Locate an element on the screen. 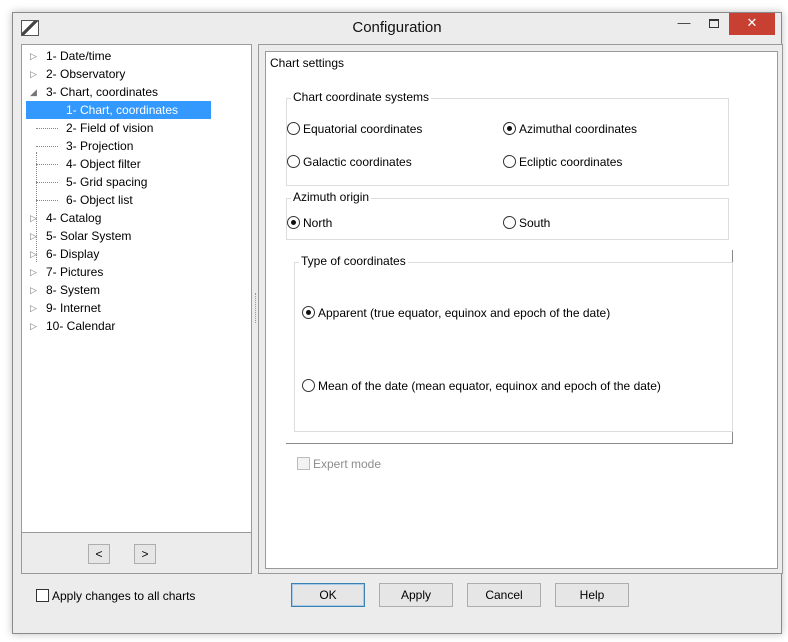 This screenshot has height=642, width=788. maximize-icon is located at coordinates (714, 24).